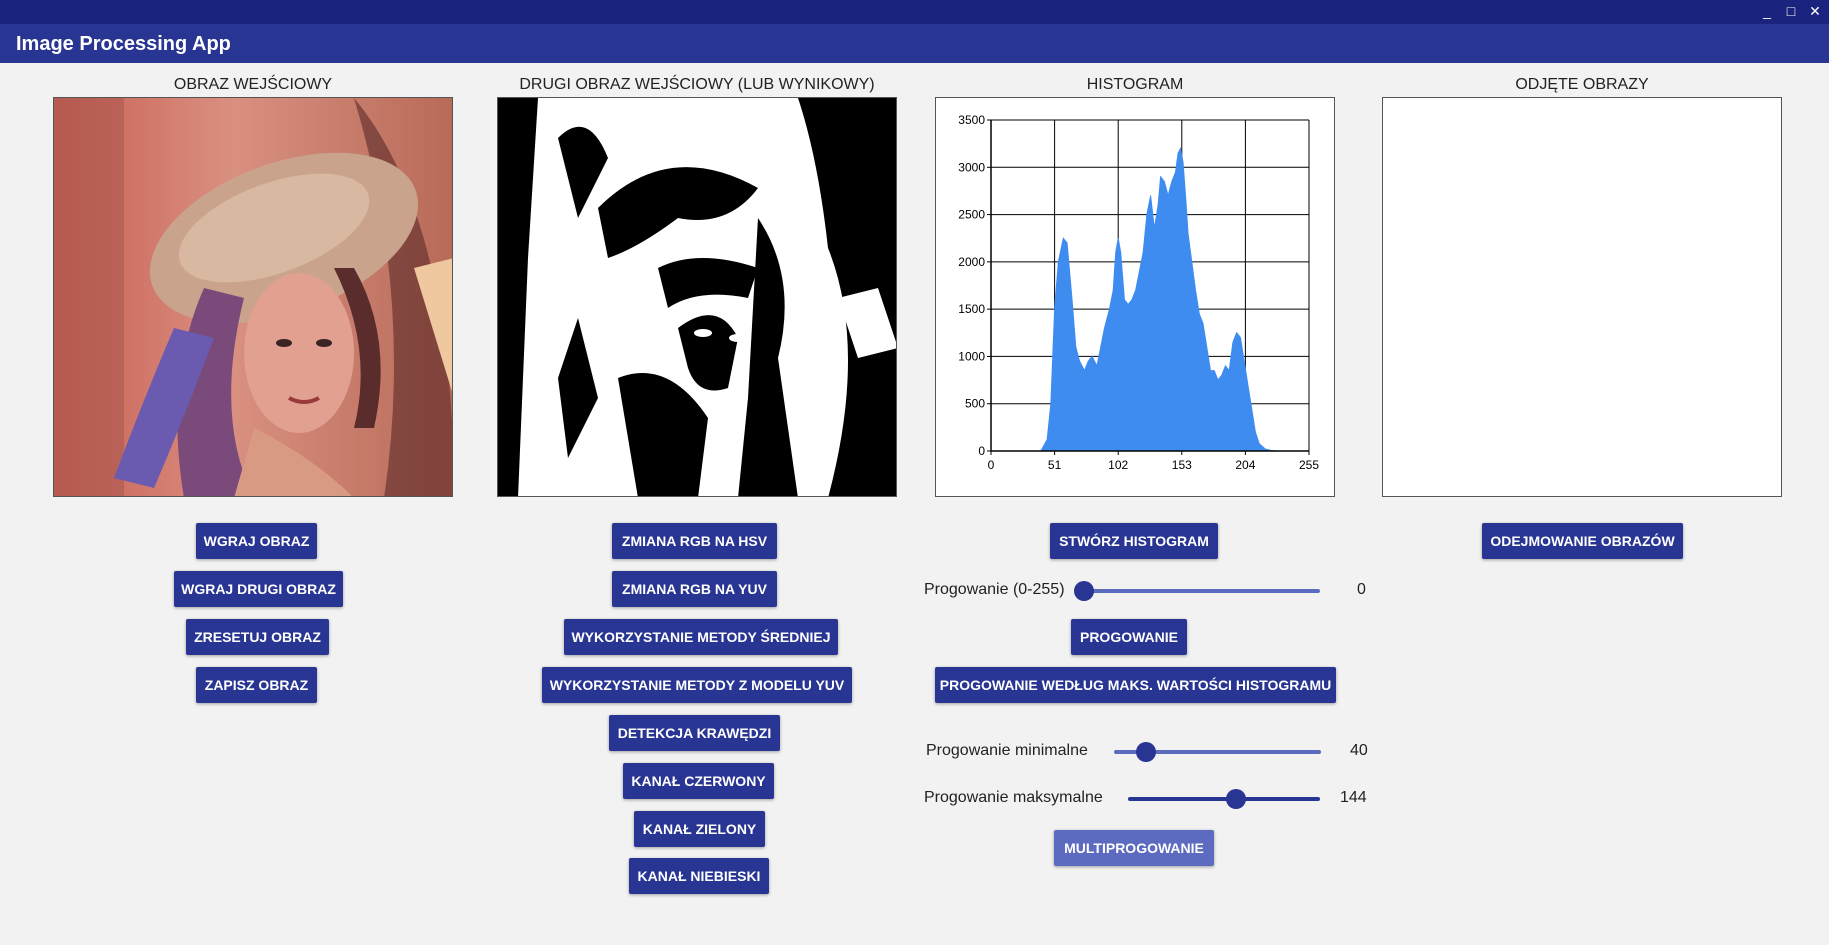 The image size is (1829, 945). I want to click on x-tick-label: 102, so click(1118, 465).